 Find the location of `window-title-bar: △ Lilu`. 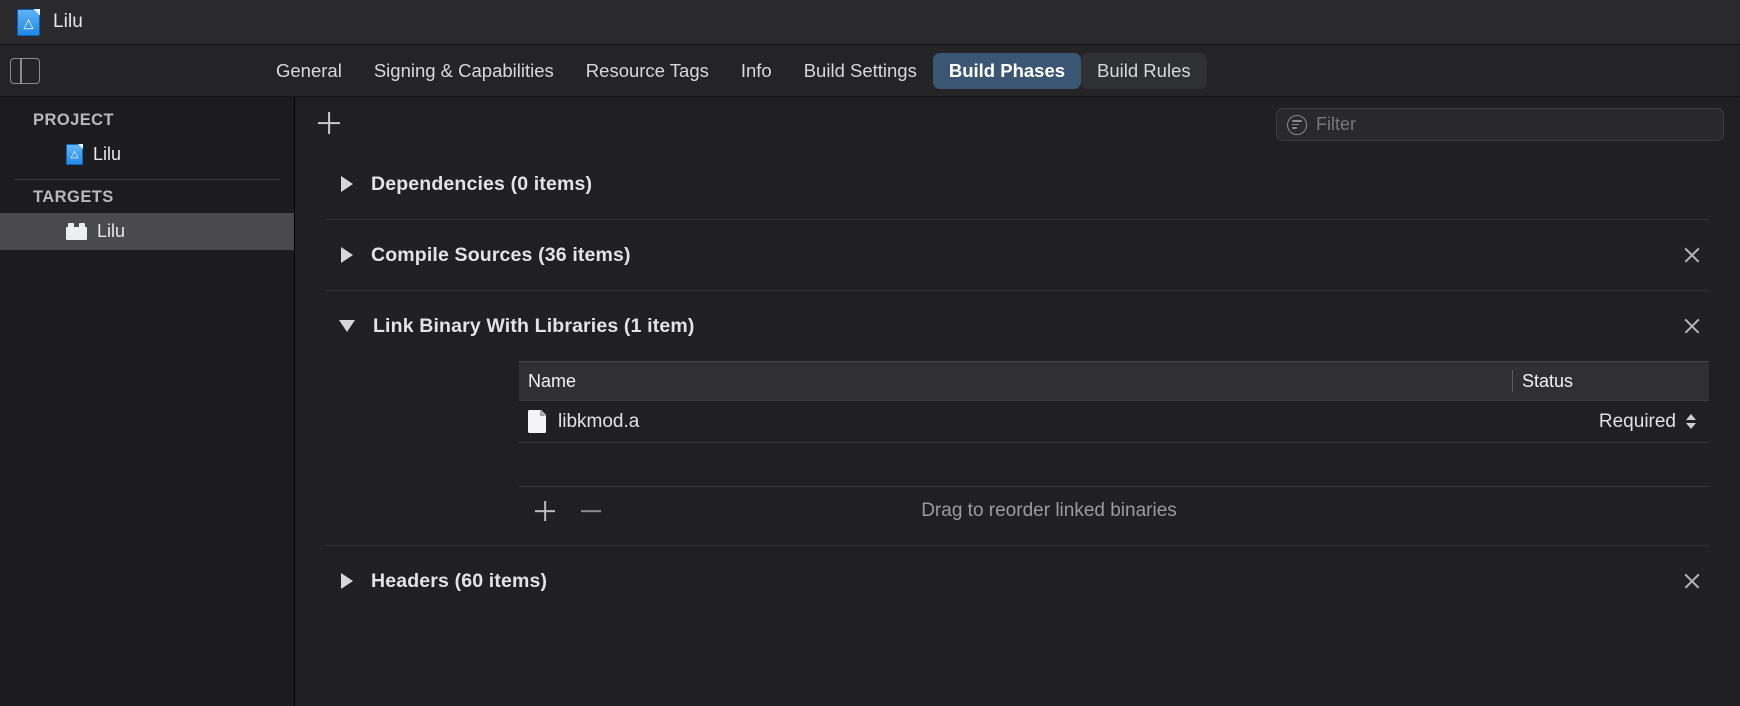

window-title-bar: △ Lilu is located at coordinates (870, 22).